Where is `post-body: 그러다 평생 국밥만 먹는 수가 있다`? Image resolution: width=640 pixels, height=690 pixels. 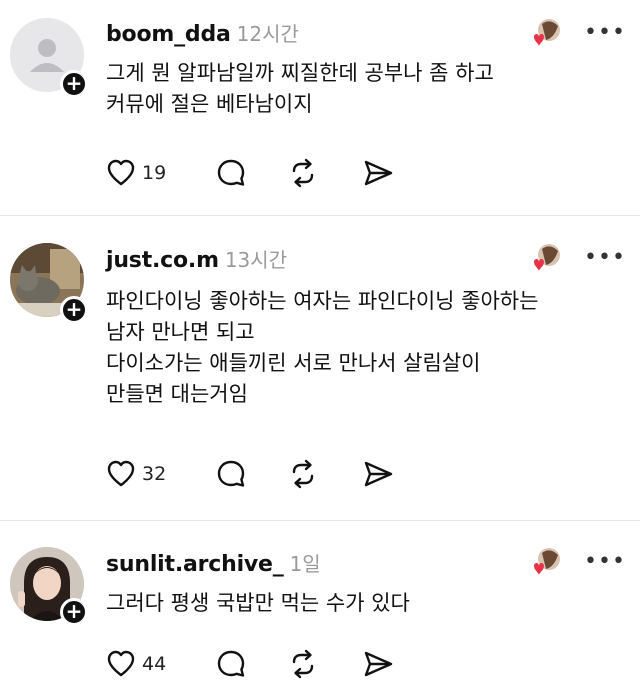
post-body: 그러다 평생 국밥만 먹는 수가 있다 is located at coordinates (366, 603).